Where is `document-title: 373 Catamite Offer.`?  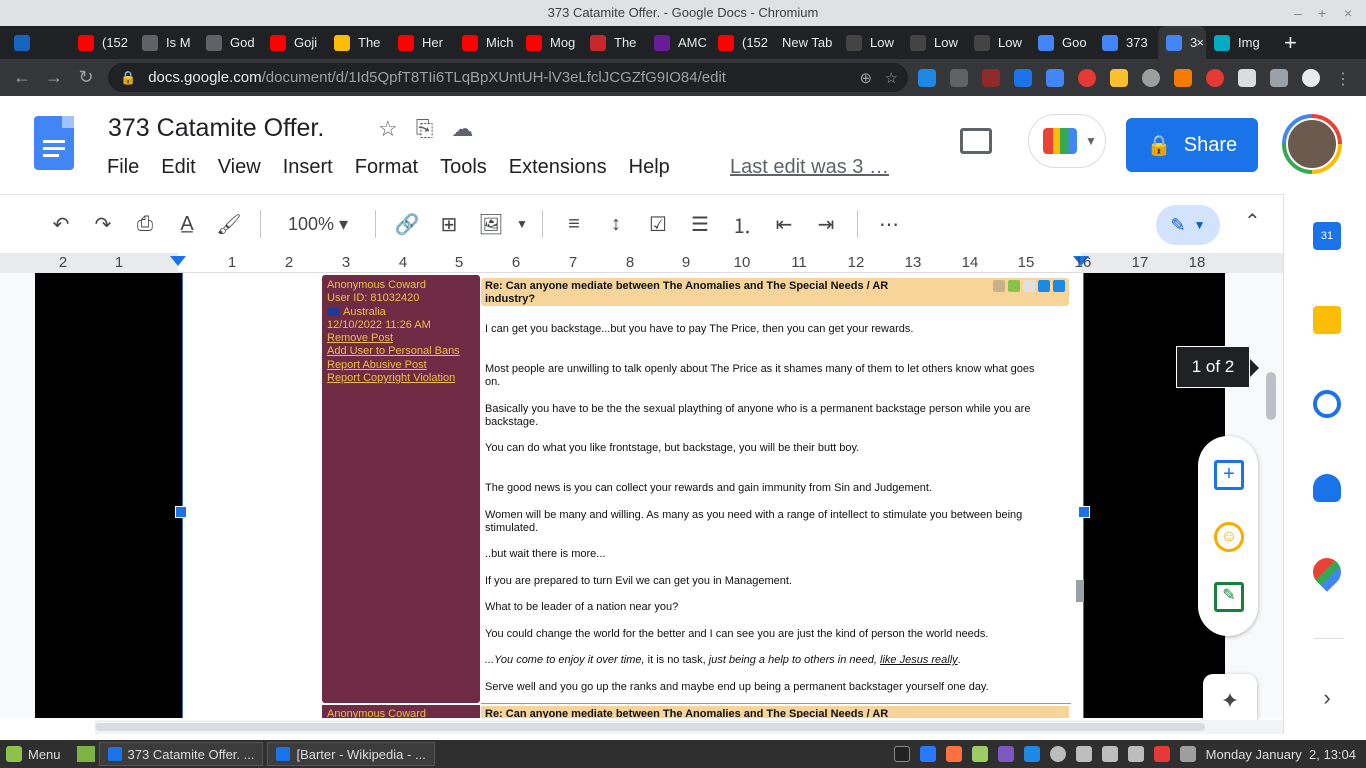 document-title: 373 Catamite Offer. is located at coordinates (216, 128).